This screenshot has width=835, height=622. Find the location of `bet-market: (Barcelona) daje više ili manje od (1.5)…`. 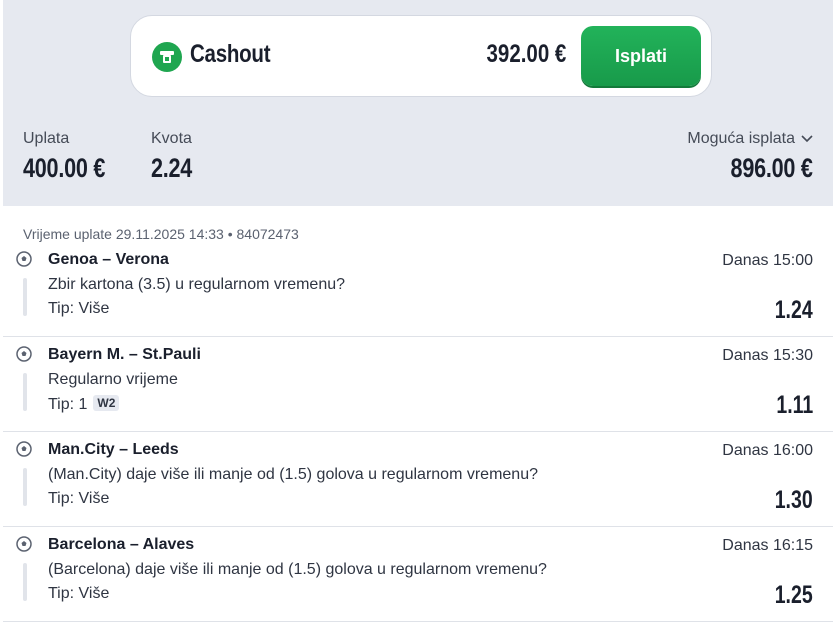

bet-market: (Barcelona) daje više ili manje od (1.5)… is located at coordinates (297, 569).